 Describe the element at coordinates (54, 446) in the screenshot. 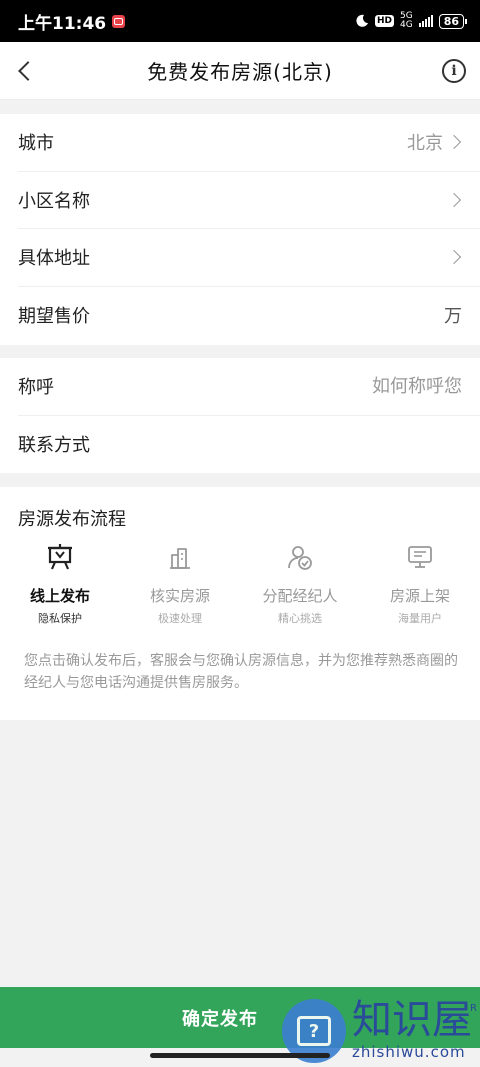

I see `contact-label: 联系方式` at that location.